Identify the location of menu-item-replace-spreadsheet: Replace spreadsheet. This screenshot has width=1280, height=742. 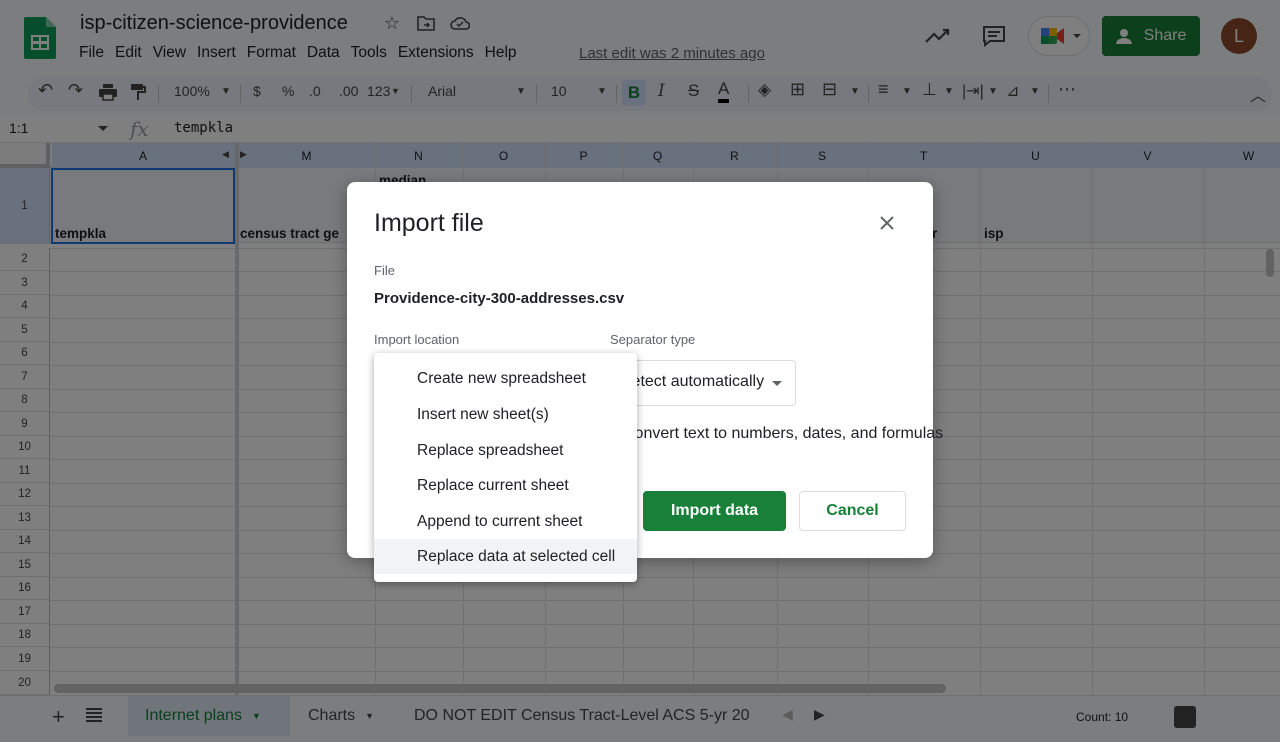
(505, 450).